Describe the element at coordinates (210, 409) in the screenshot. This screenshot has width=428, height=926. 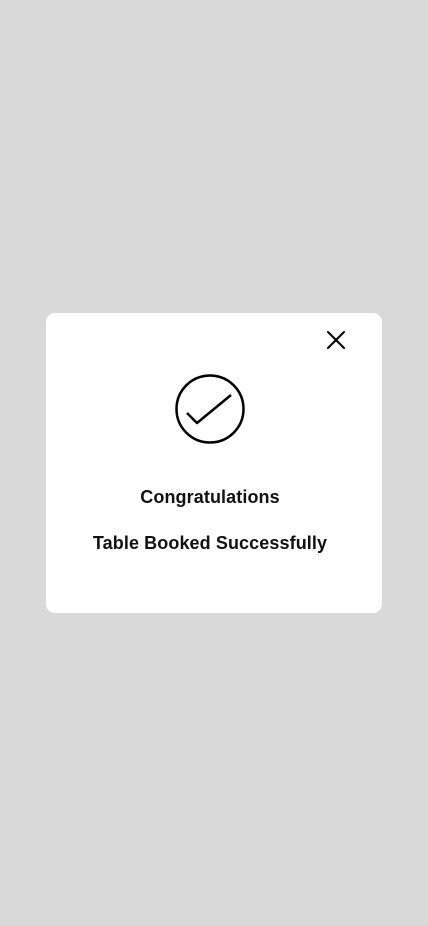
I see `check-circle-icon` at that location.